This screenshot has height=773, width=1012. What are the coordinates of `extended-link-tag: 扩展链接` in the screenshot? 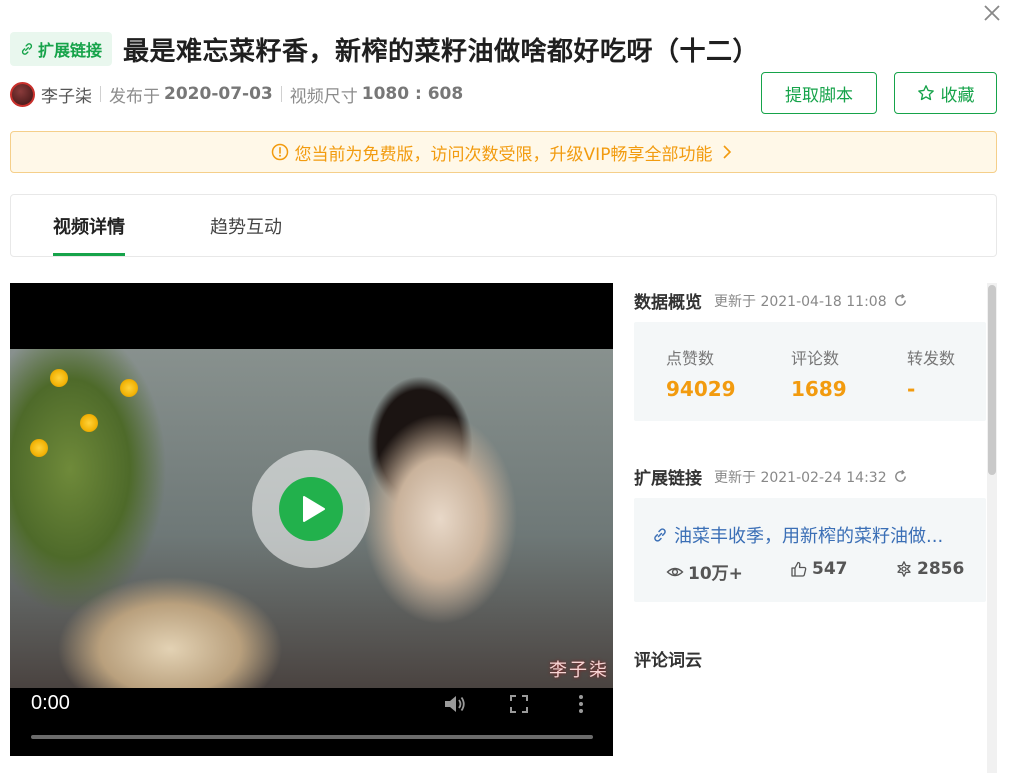 It's located at (61, 49).